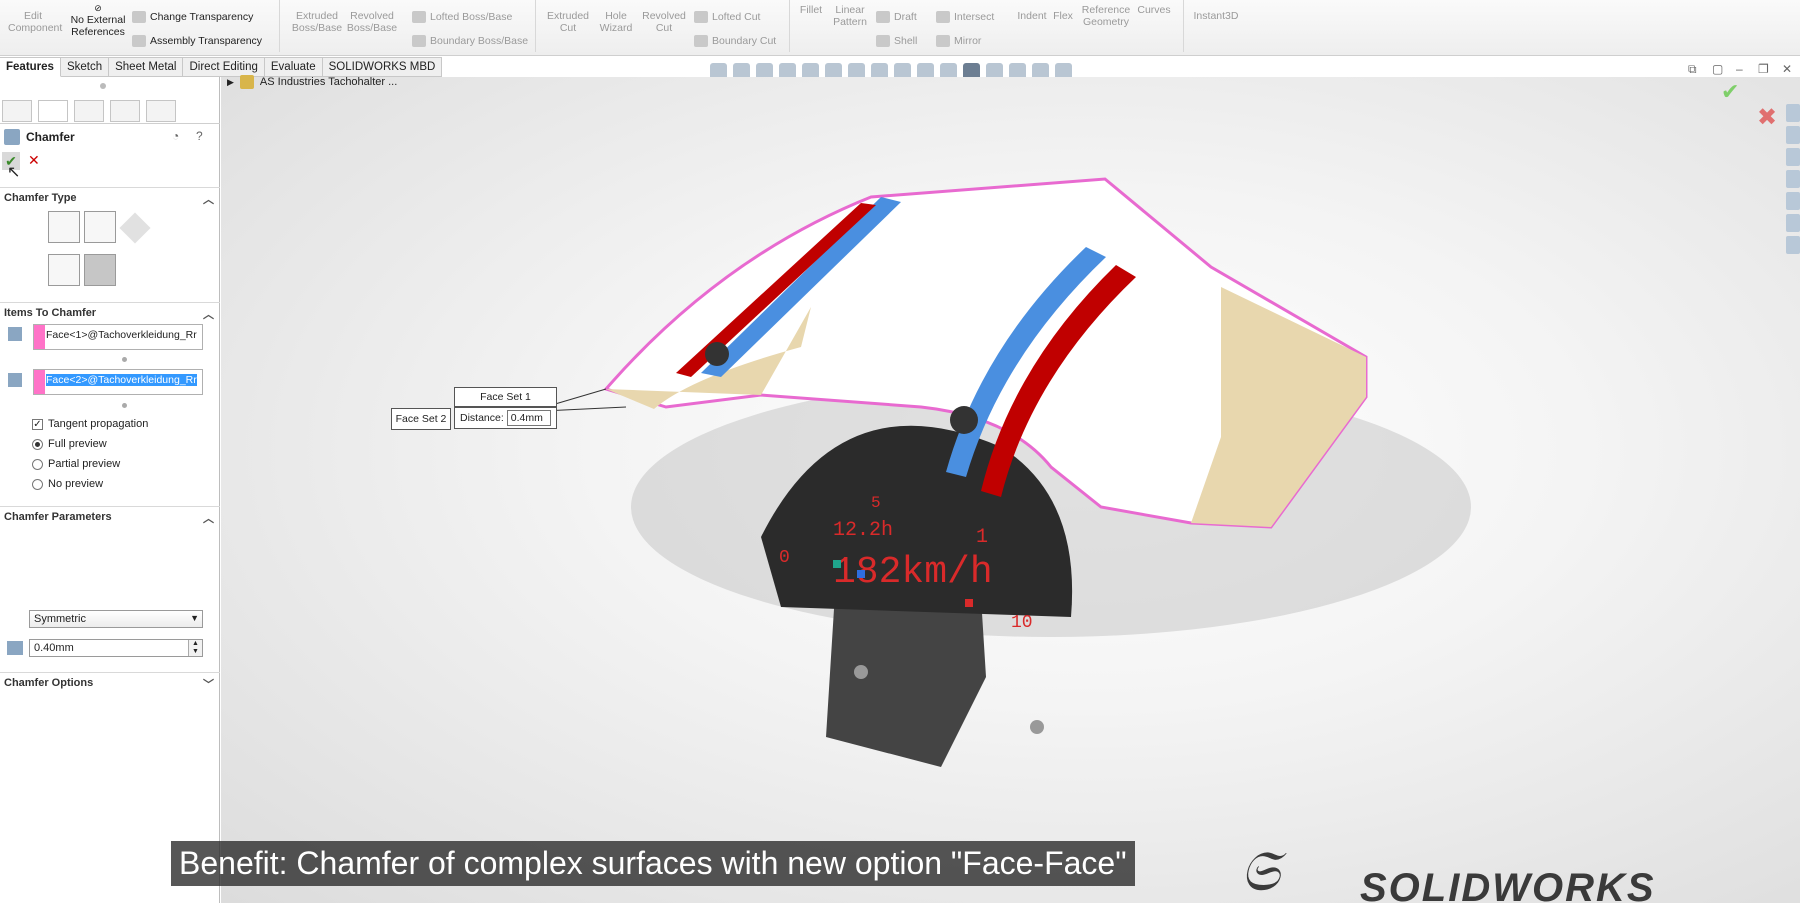 The height and width of the screenshot is (903, 1800). What do you see at coordinates (965, 17) in the screenshot?
I see `intersect-button: Intersect` at bounding box center [965, 17].